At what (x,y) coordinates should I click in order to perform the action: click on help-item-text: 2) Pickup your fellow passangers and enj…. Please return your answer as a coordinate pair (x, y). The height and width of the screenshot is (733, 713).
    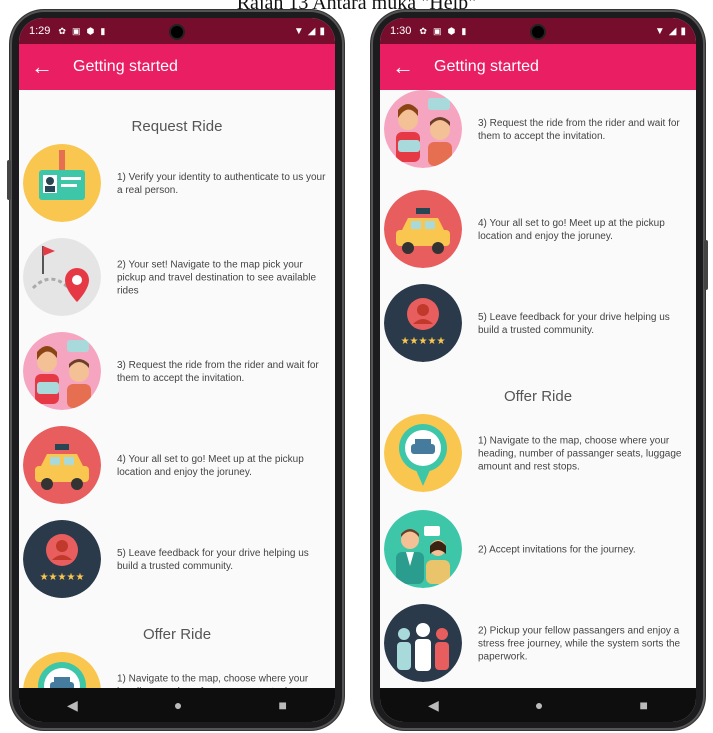
    Looking at the image, I should click on (579, 644).